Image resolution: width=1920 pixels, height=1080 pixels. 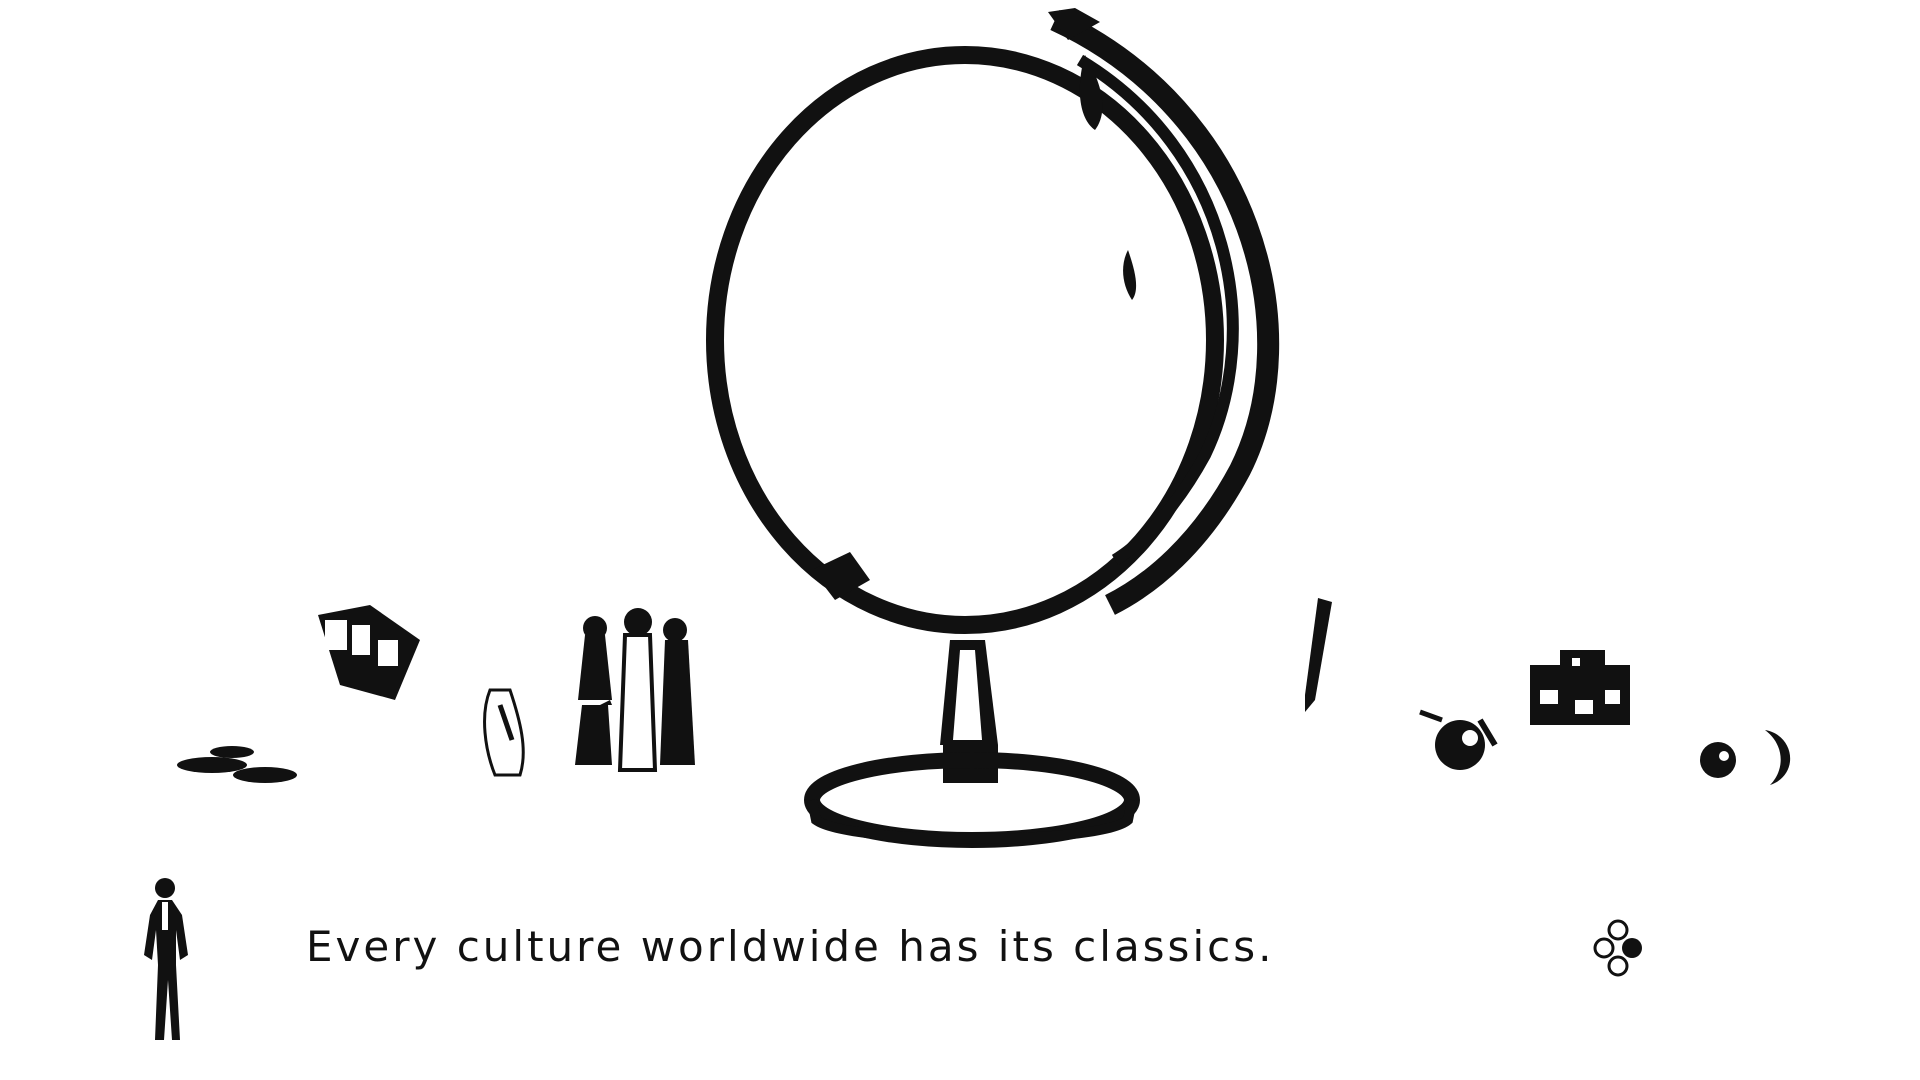 What do you see at coordinates (166, 959) in the screenshot?
I see `narrator-figure-icon` at bounding box center [166, 959].